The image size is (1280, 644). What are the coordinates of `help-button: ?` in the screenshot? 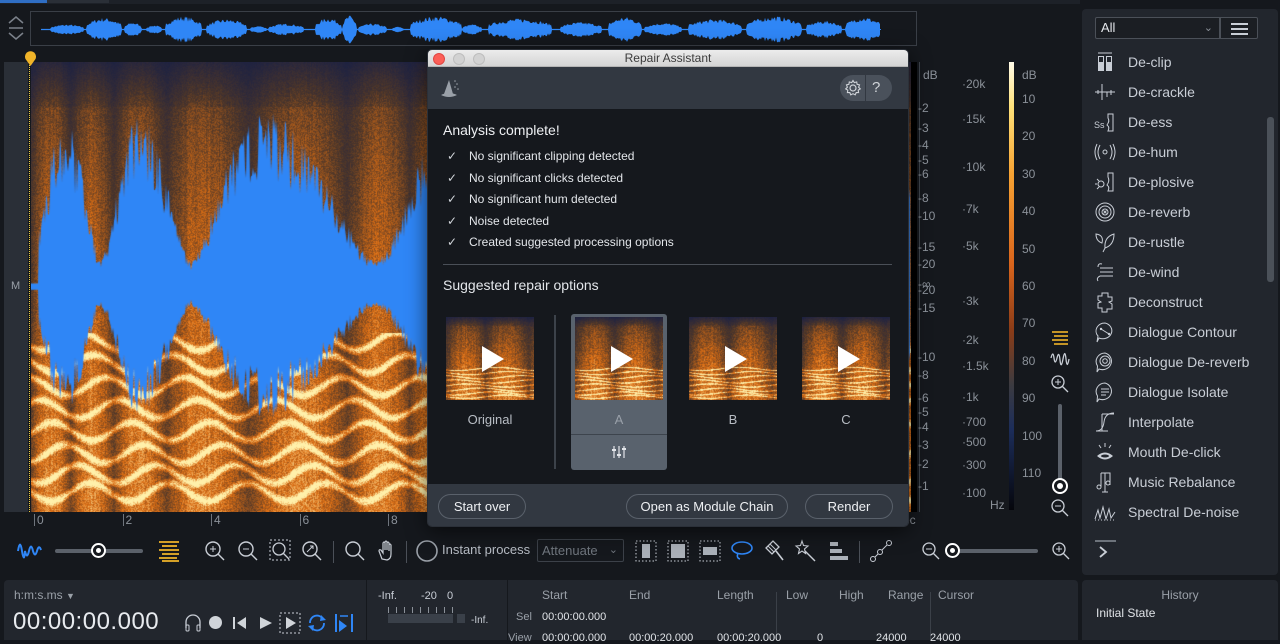 It's located at (876, 87).